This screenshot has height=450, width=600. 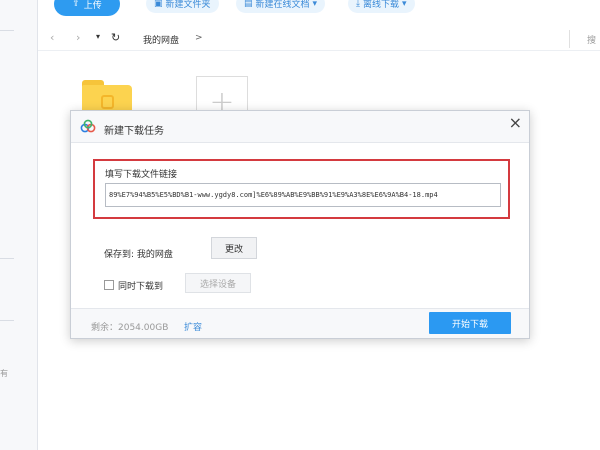 What do you see at coordinates (88, 126) in the screenshot?
I see `cloud-logo-icon` at bounding box center [88, 126].